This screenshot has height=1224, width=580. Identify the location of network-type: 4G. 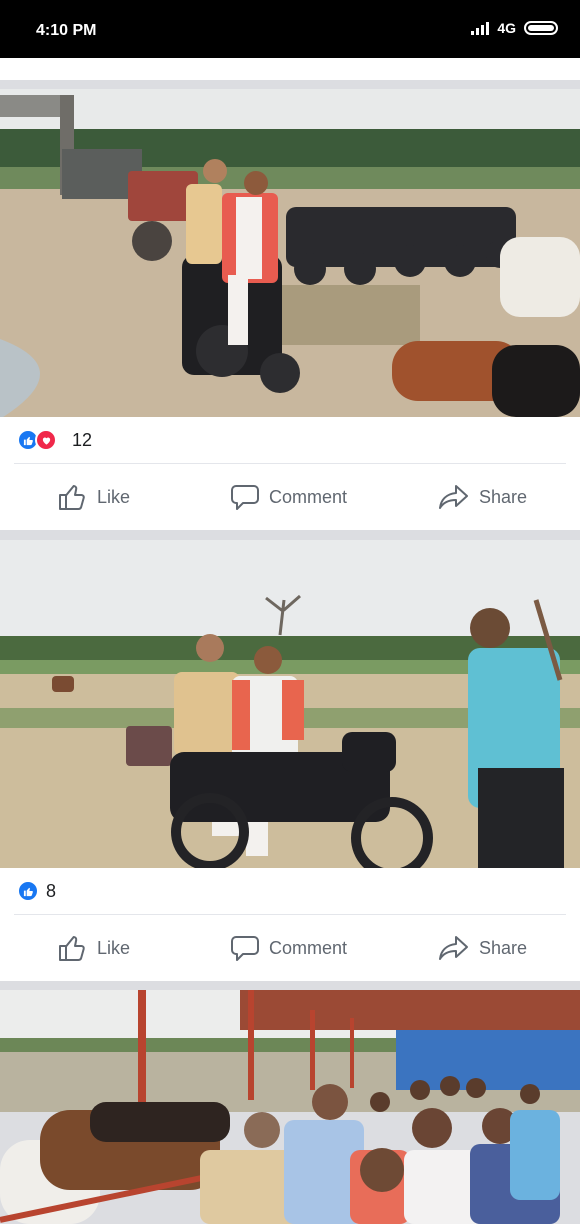
(506, 28).